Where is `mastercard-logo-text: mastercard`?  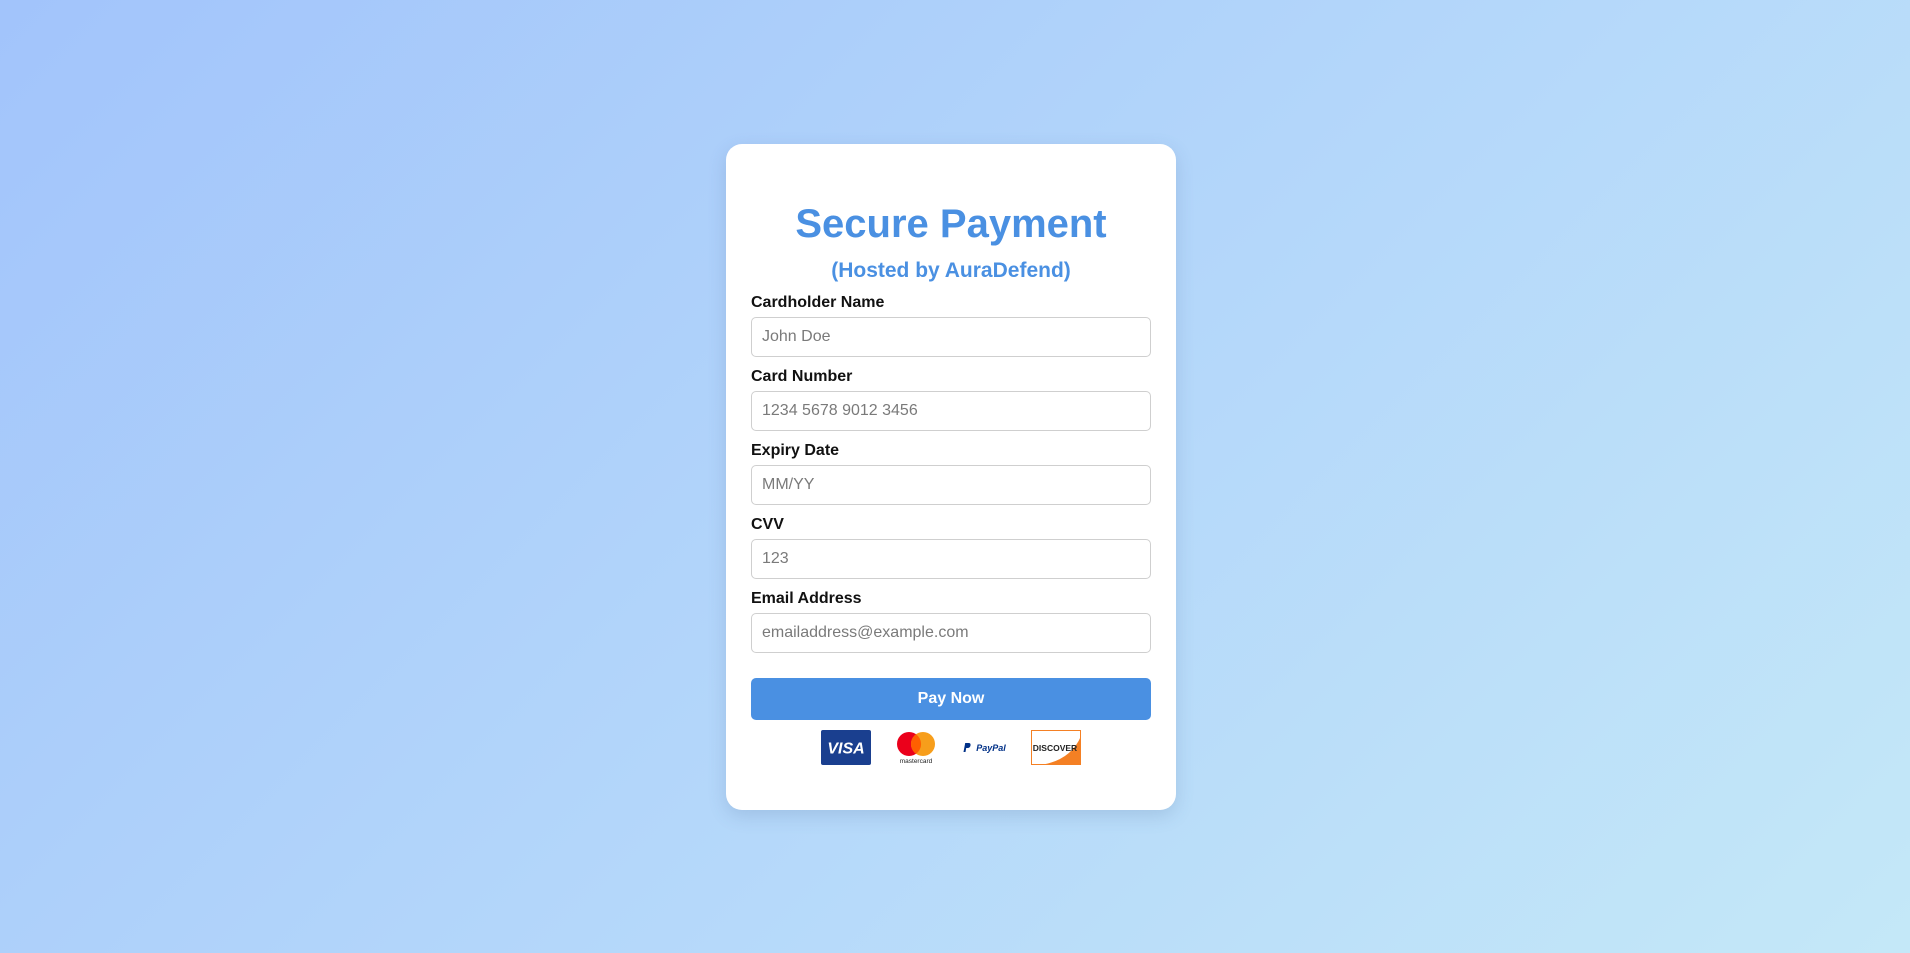 mastercard-logo-text: mastercard is located at coordinates (916, 761).